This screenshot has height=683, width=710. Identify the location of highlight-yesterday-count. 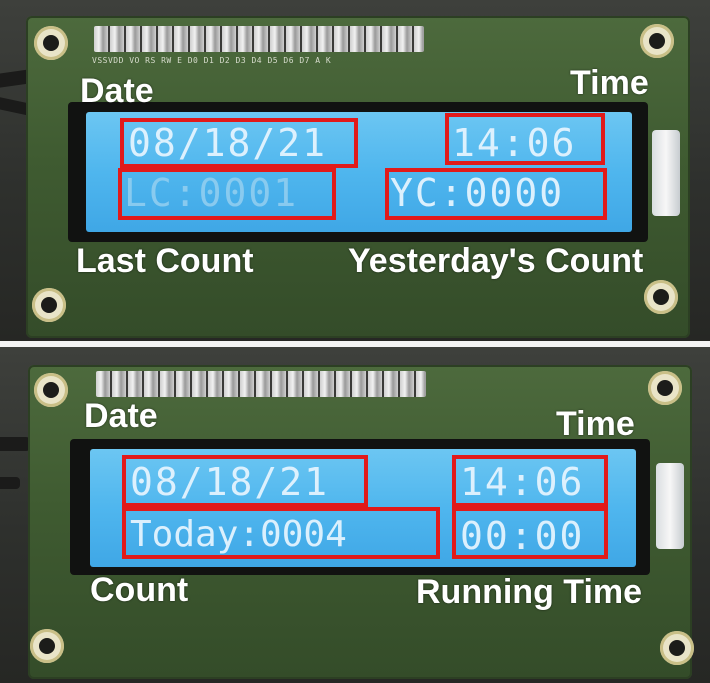
(496, 194).